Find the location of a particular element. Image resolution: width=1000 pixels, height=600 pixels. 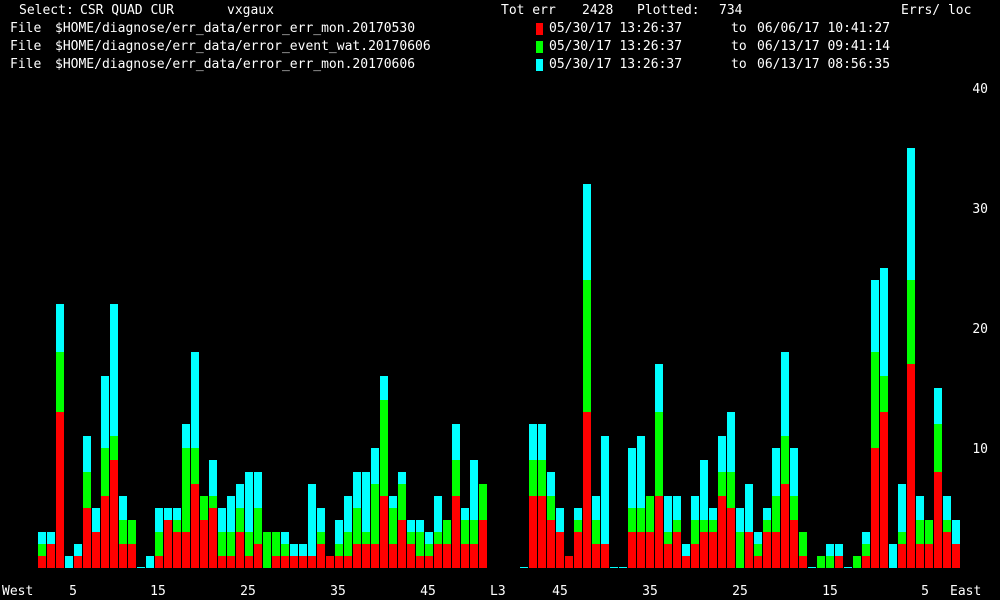

east-bar-36-red is located at coordinates (839, 562).